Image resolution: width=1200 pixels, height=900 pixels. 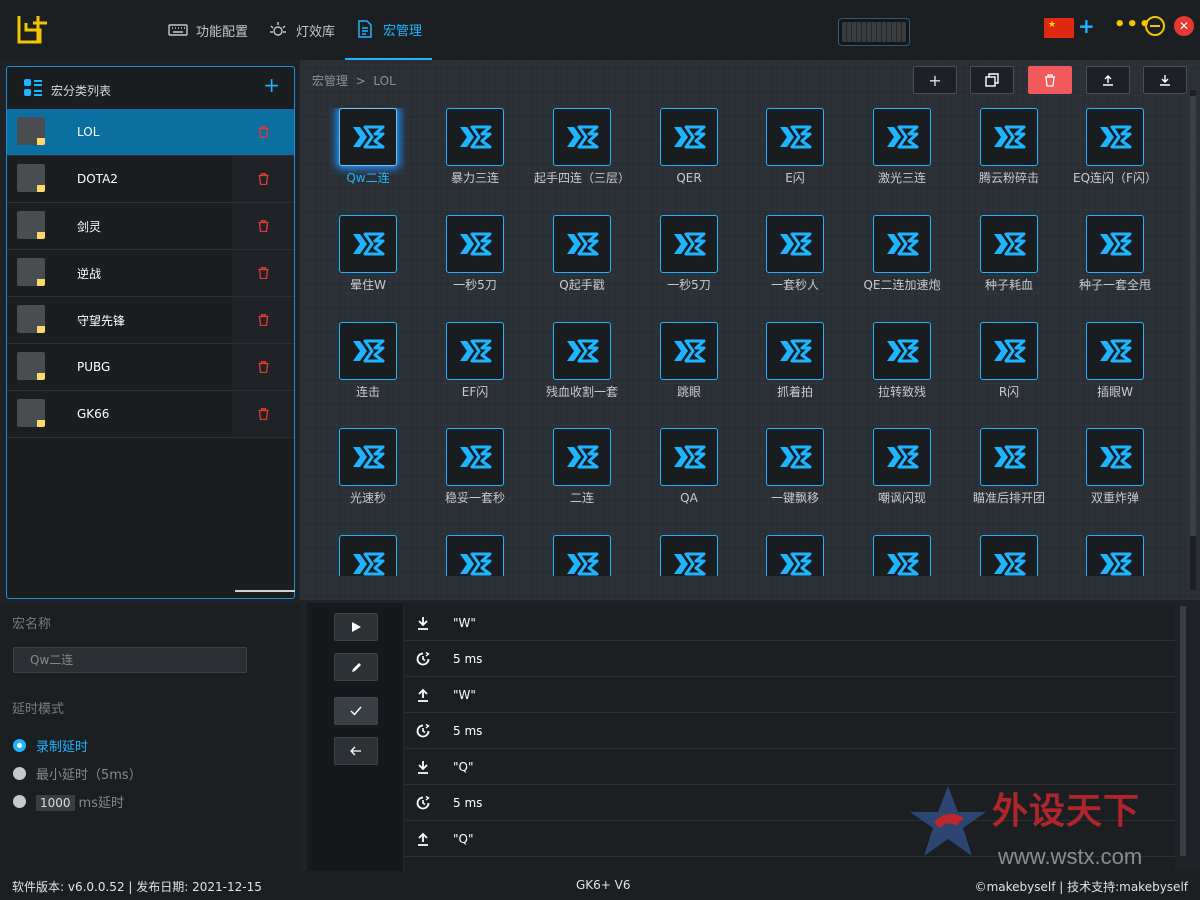 What do you see at coordinates (1115, 253) in the screenshot?
I see `macro-tile: 种子一套全甩` at bounding box center [1115, 253].